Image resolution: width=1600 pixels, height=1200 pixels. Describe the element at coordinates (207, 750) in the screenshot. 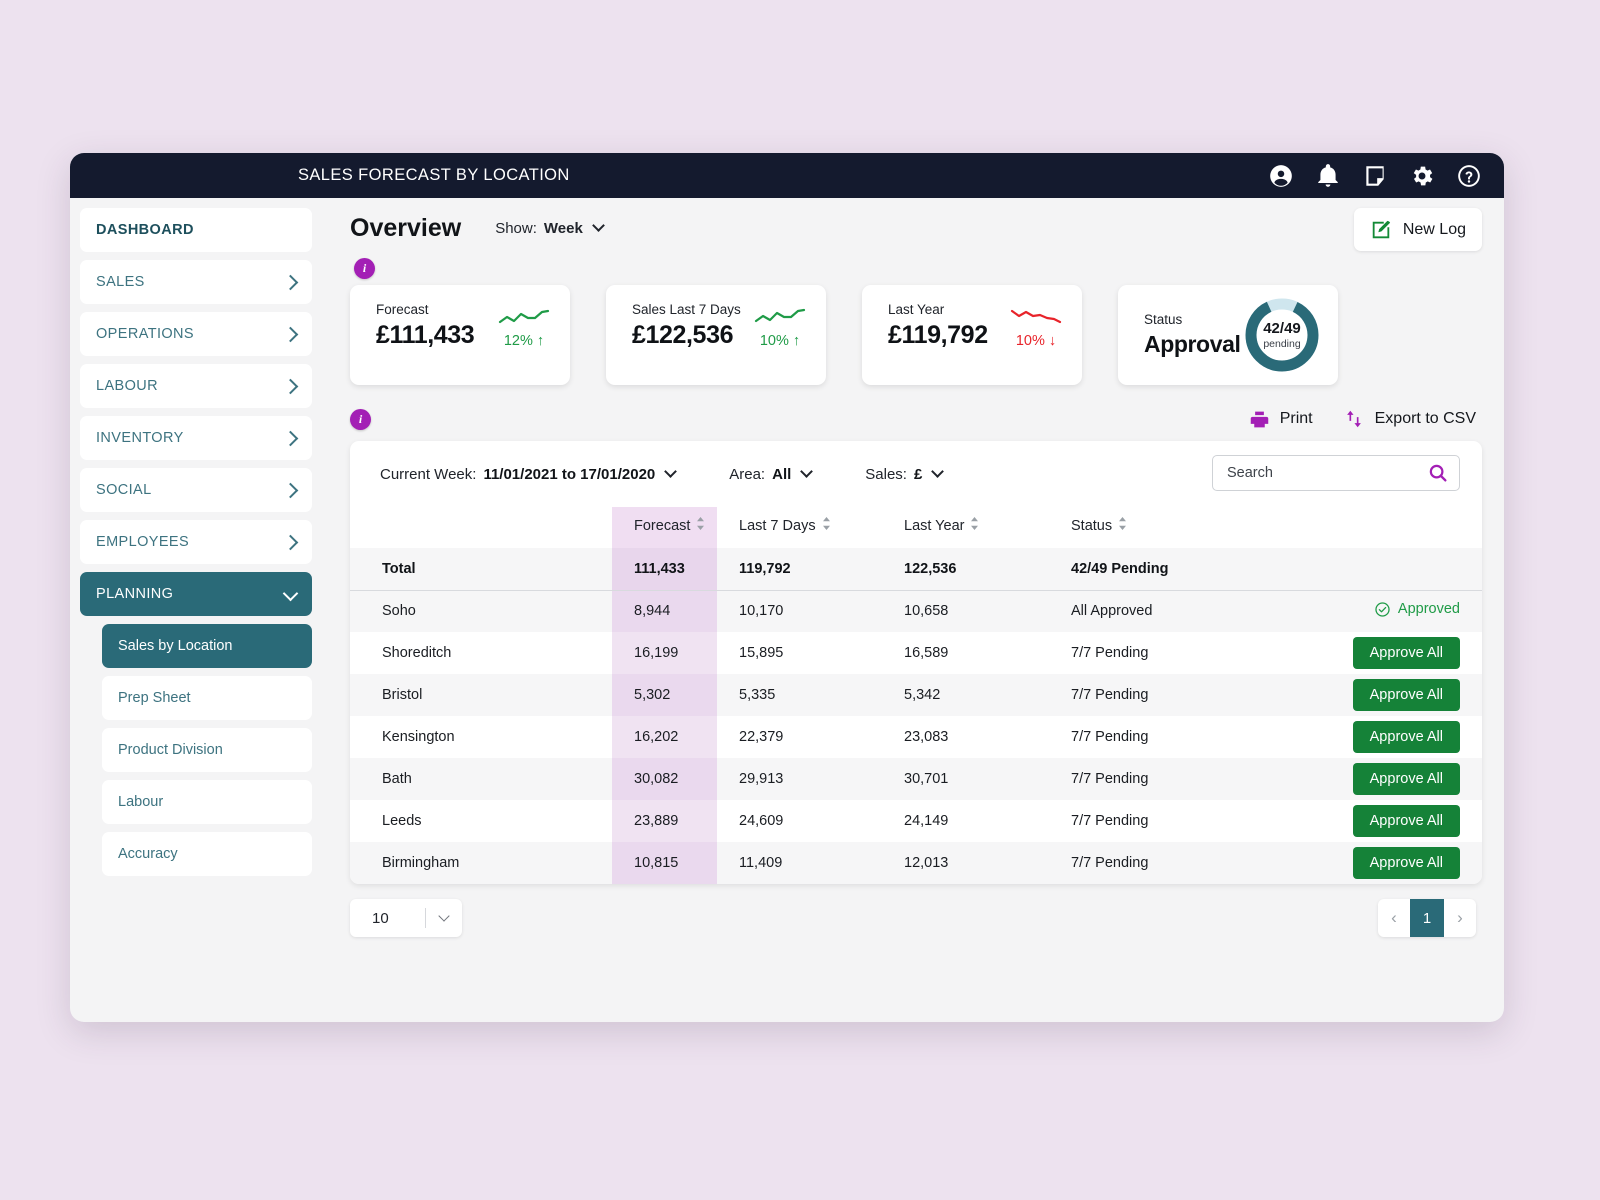

I see `sidebar-subitem-product-division: Product Division` at that location.